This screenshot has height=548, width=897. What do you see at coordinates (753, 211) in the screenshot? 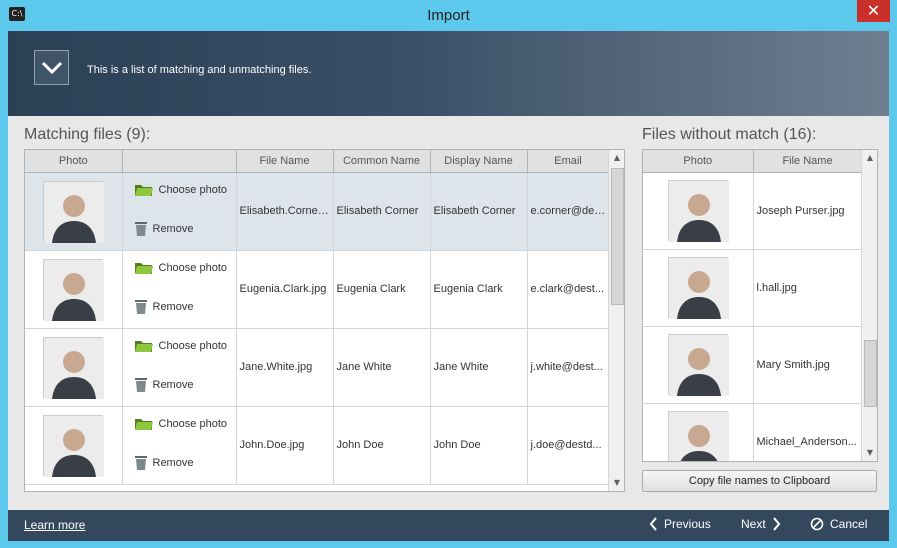
I see `table-row: Joseph Purser.jpg` at bounding box center [753, 211].